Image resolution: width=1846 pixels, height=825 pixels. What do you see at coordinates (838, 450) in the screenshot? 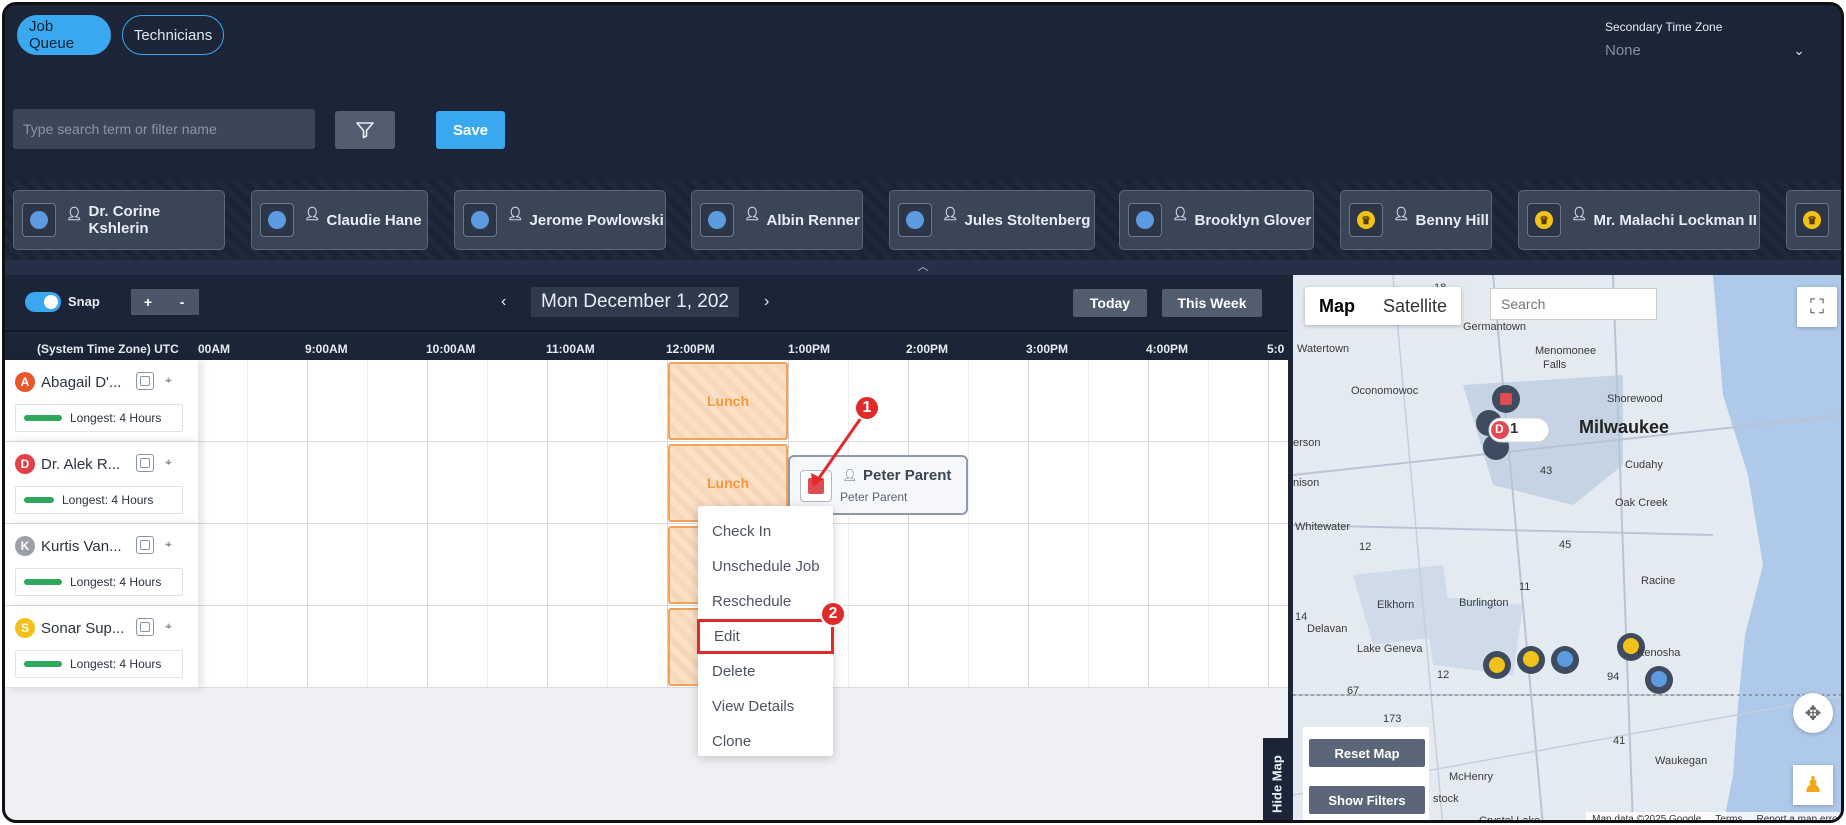
I see `annotation-arrow` at bounding box center [838, 450].